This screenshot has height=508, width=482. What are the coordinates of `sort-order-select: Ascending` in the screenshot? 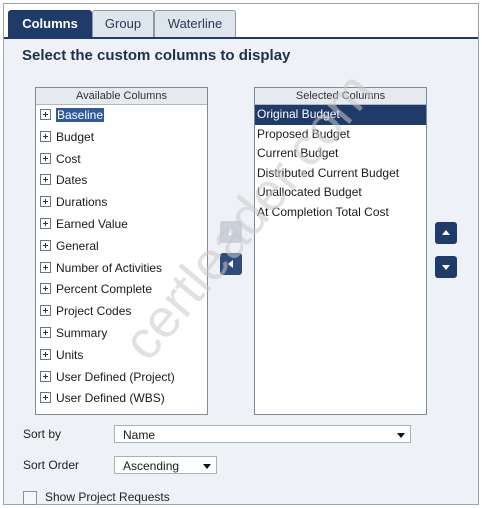 It's located at (165, 465).